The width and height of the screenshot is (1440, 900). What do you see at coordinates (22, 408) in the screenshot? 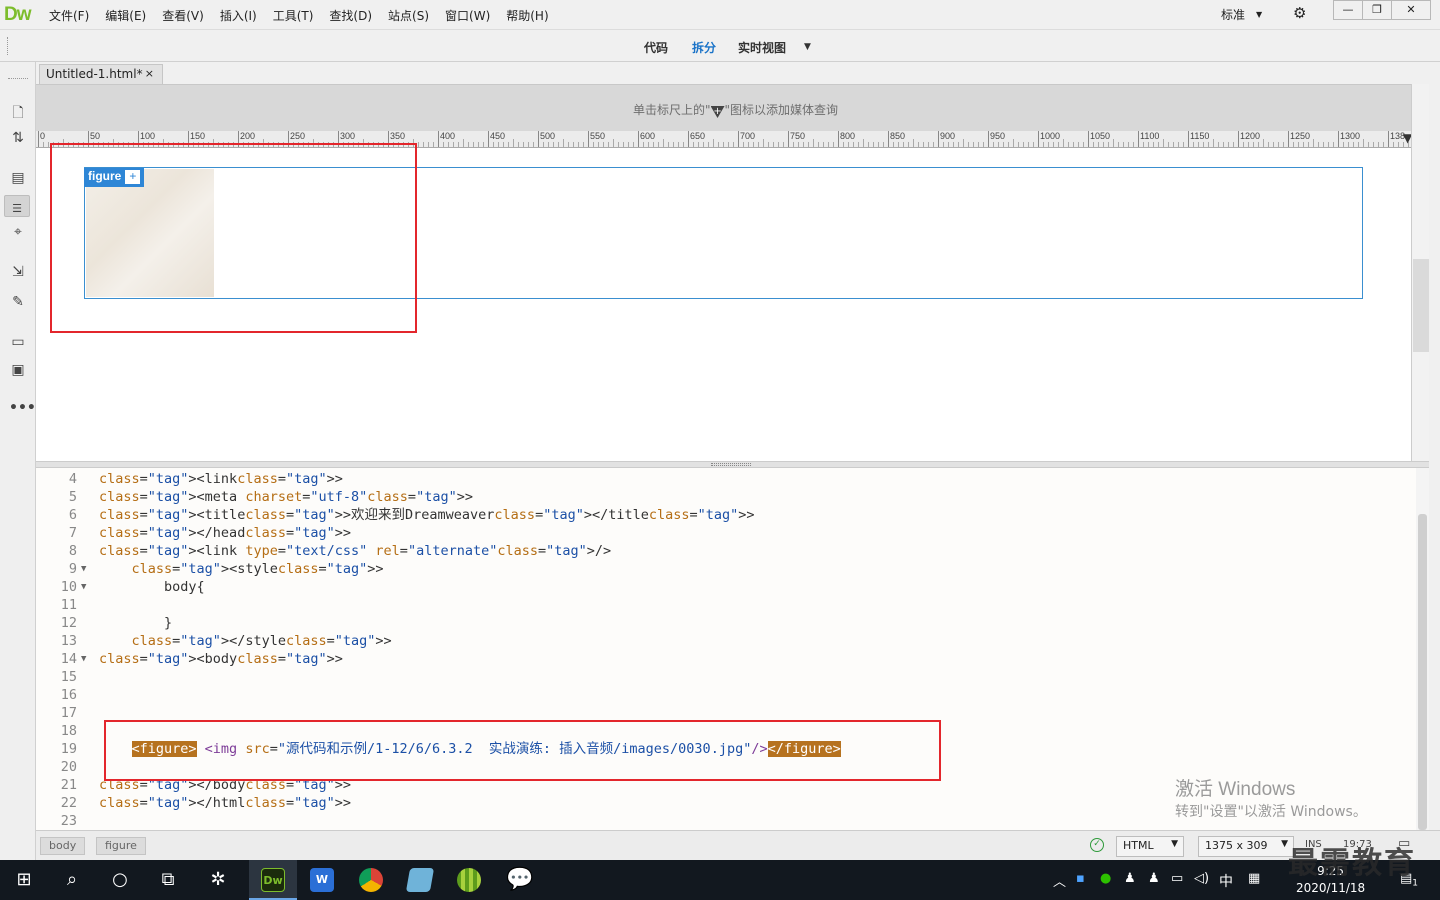
I see `more-icon: •••` at bounding box center [22, 408].